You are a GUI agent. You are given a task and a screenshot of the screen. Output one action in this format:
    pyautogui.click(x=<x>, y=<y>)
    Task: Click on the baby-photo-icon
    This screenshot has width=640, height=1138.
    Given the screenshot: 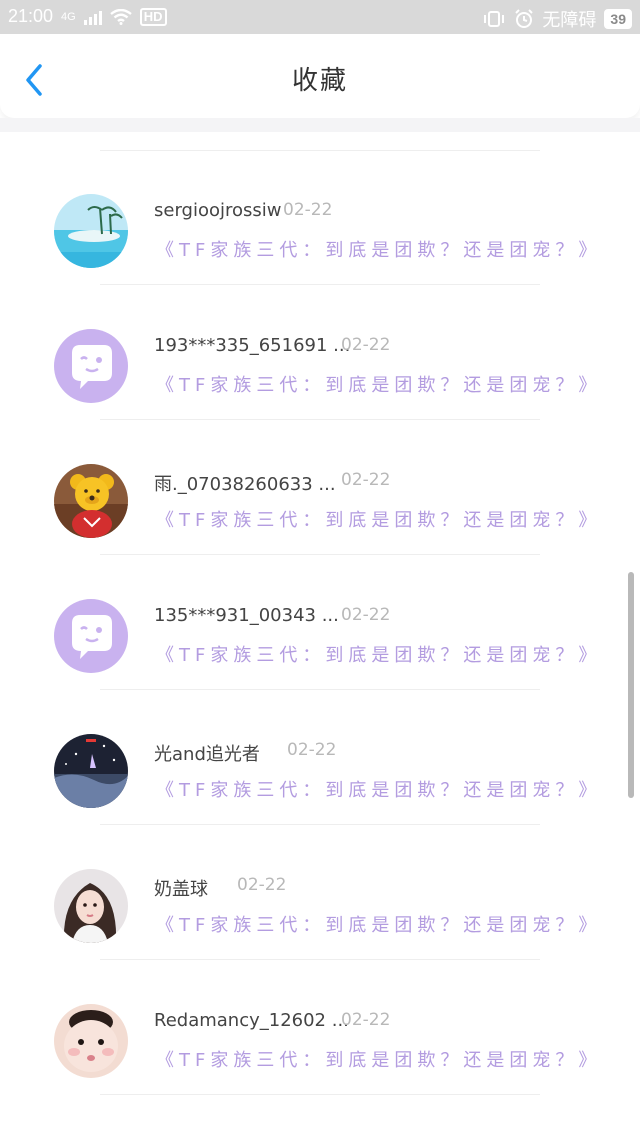 What is the action you would take?
    pyautogui.click(x=91, y=1041)
    